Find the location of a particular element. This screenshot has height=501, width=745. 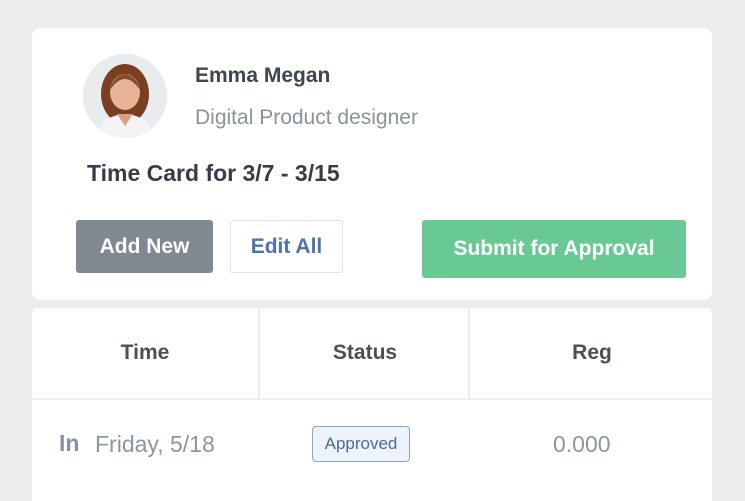

status-badge: Approved is located at coordinates (361, 444).